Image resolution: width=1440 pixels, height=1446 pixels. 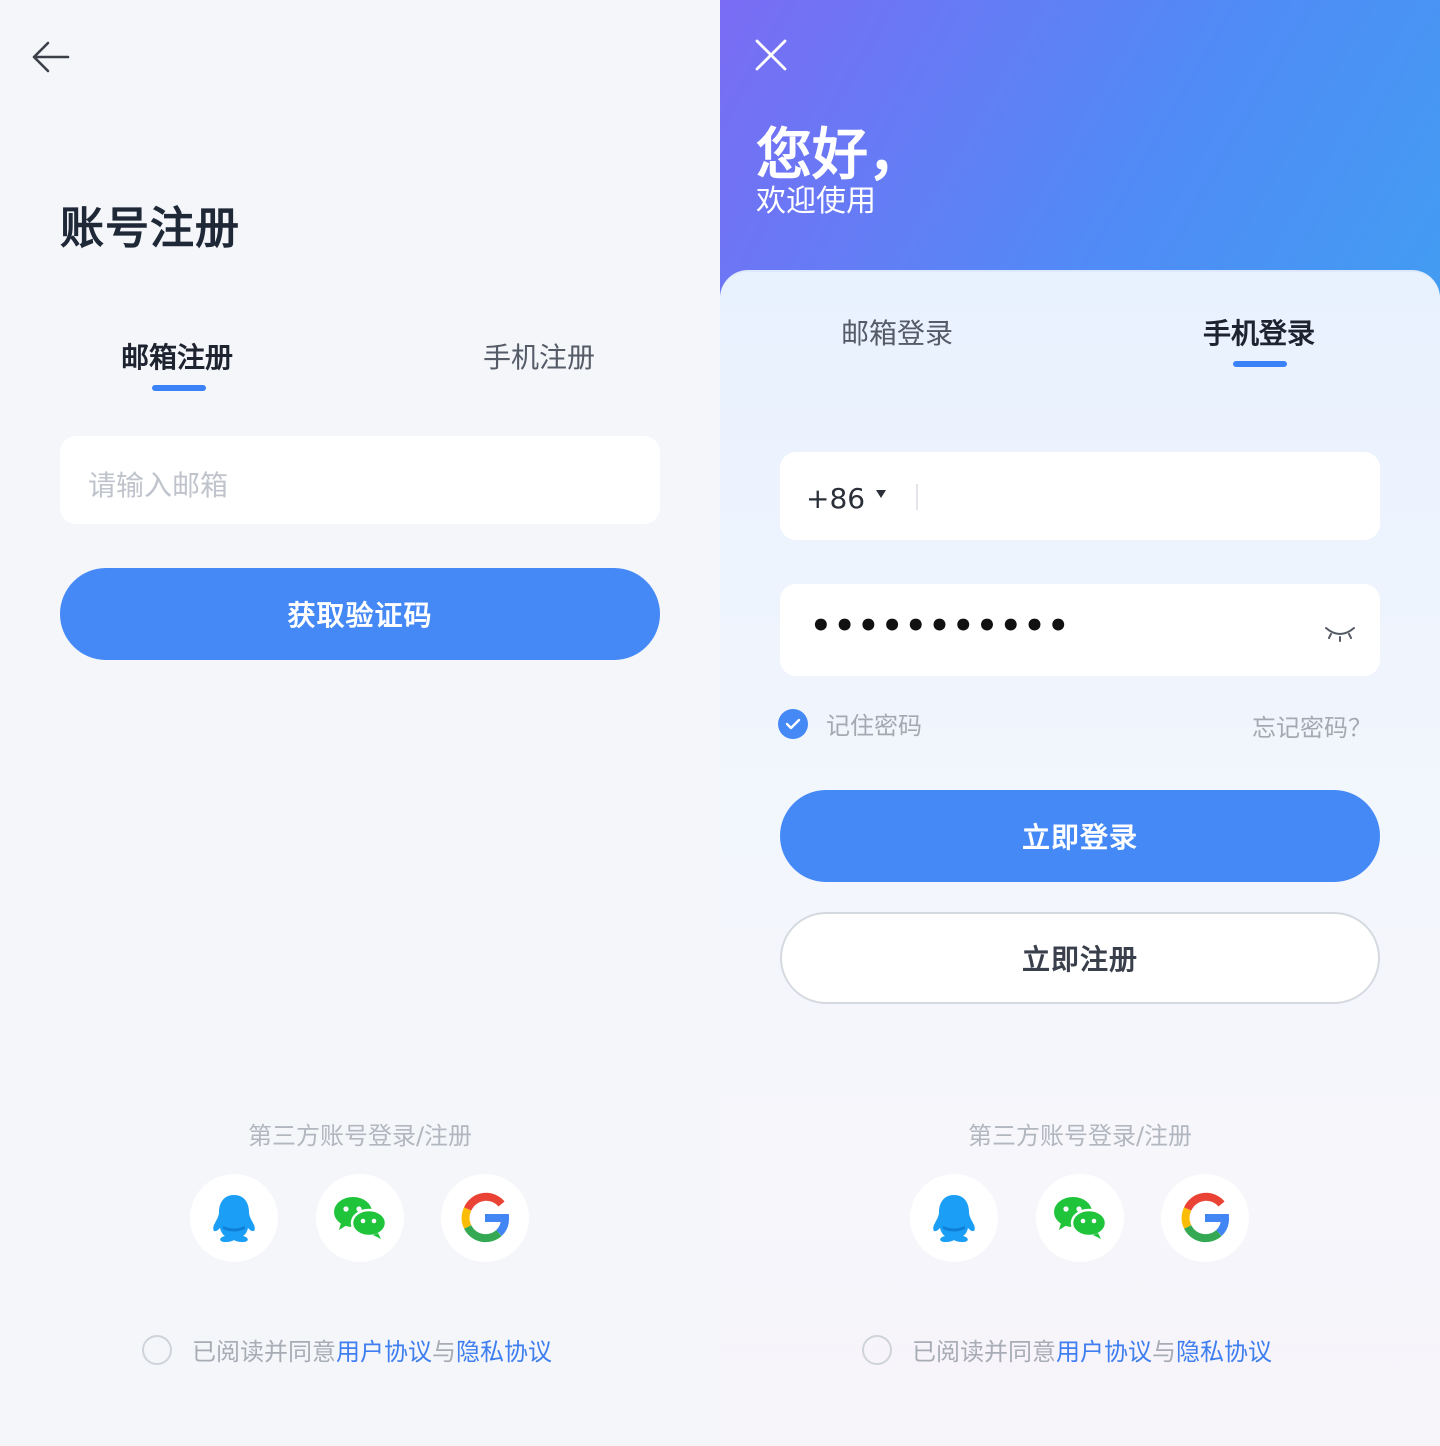 I want to click on remember-password-label: 记住密码, so click(x=874, y=726).